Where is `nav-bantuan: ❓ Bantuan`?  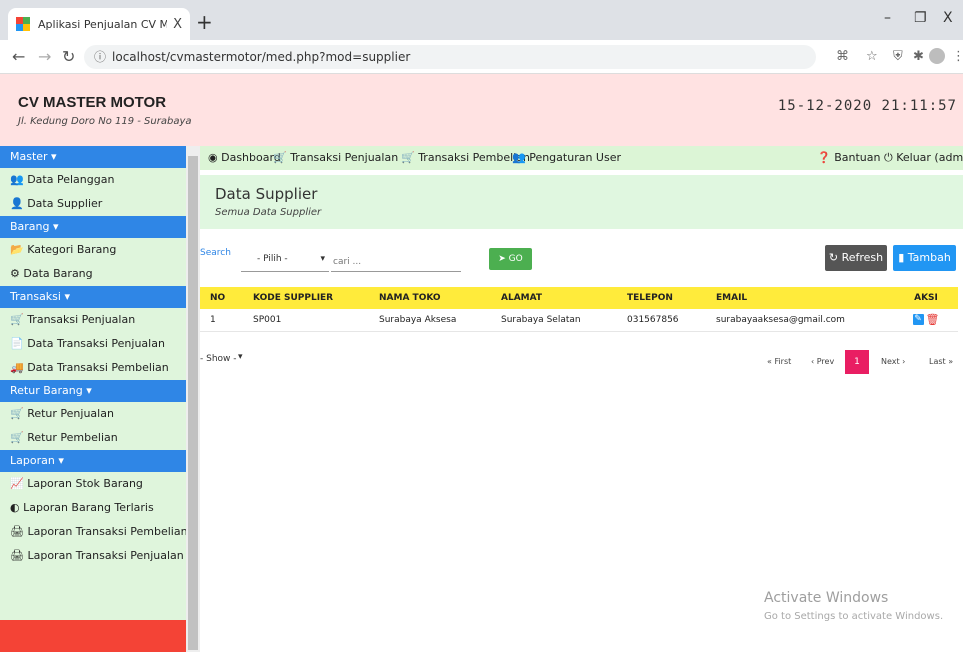 nav-bantuan: ❓ Bantuan is located at coordinates (848, 157).